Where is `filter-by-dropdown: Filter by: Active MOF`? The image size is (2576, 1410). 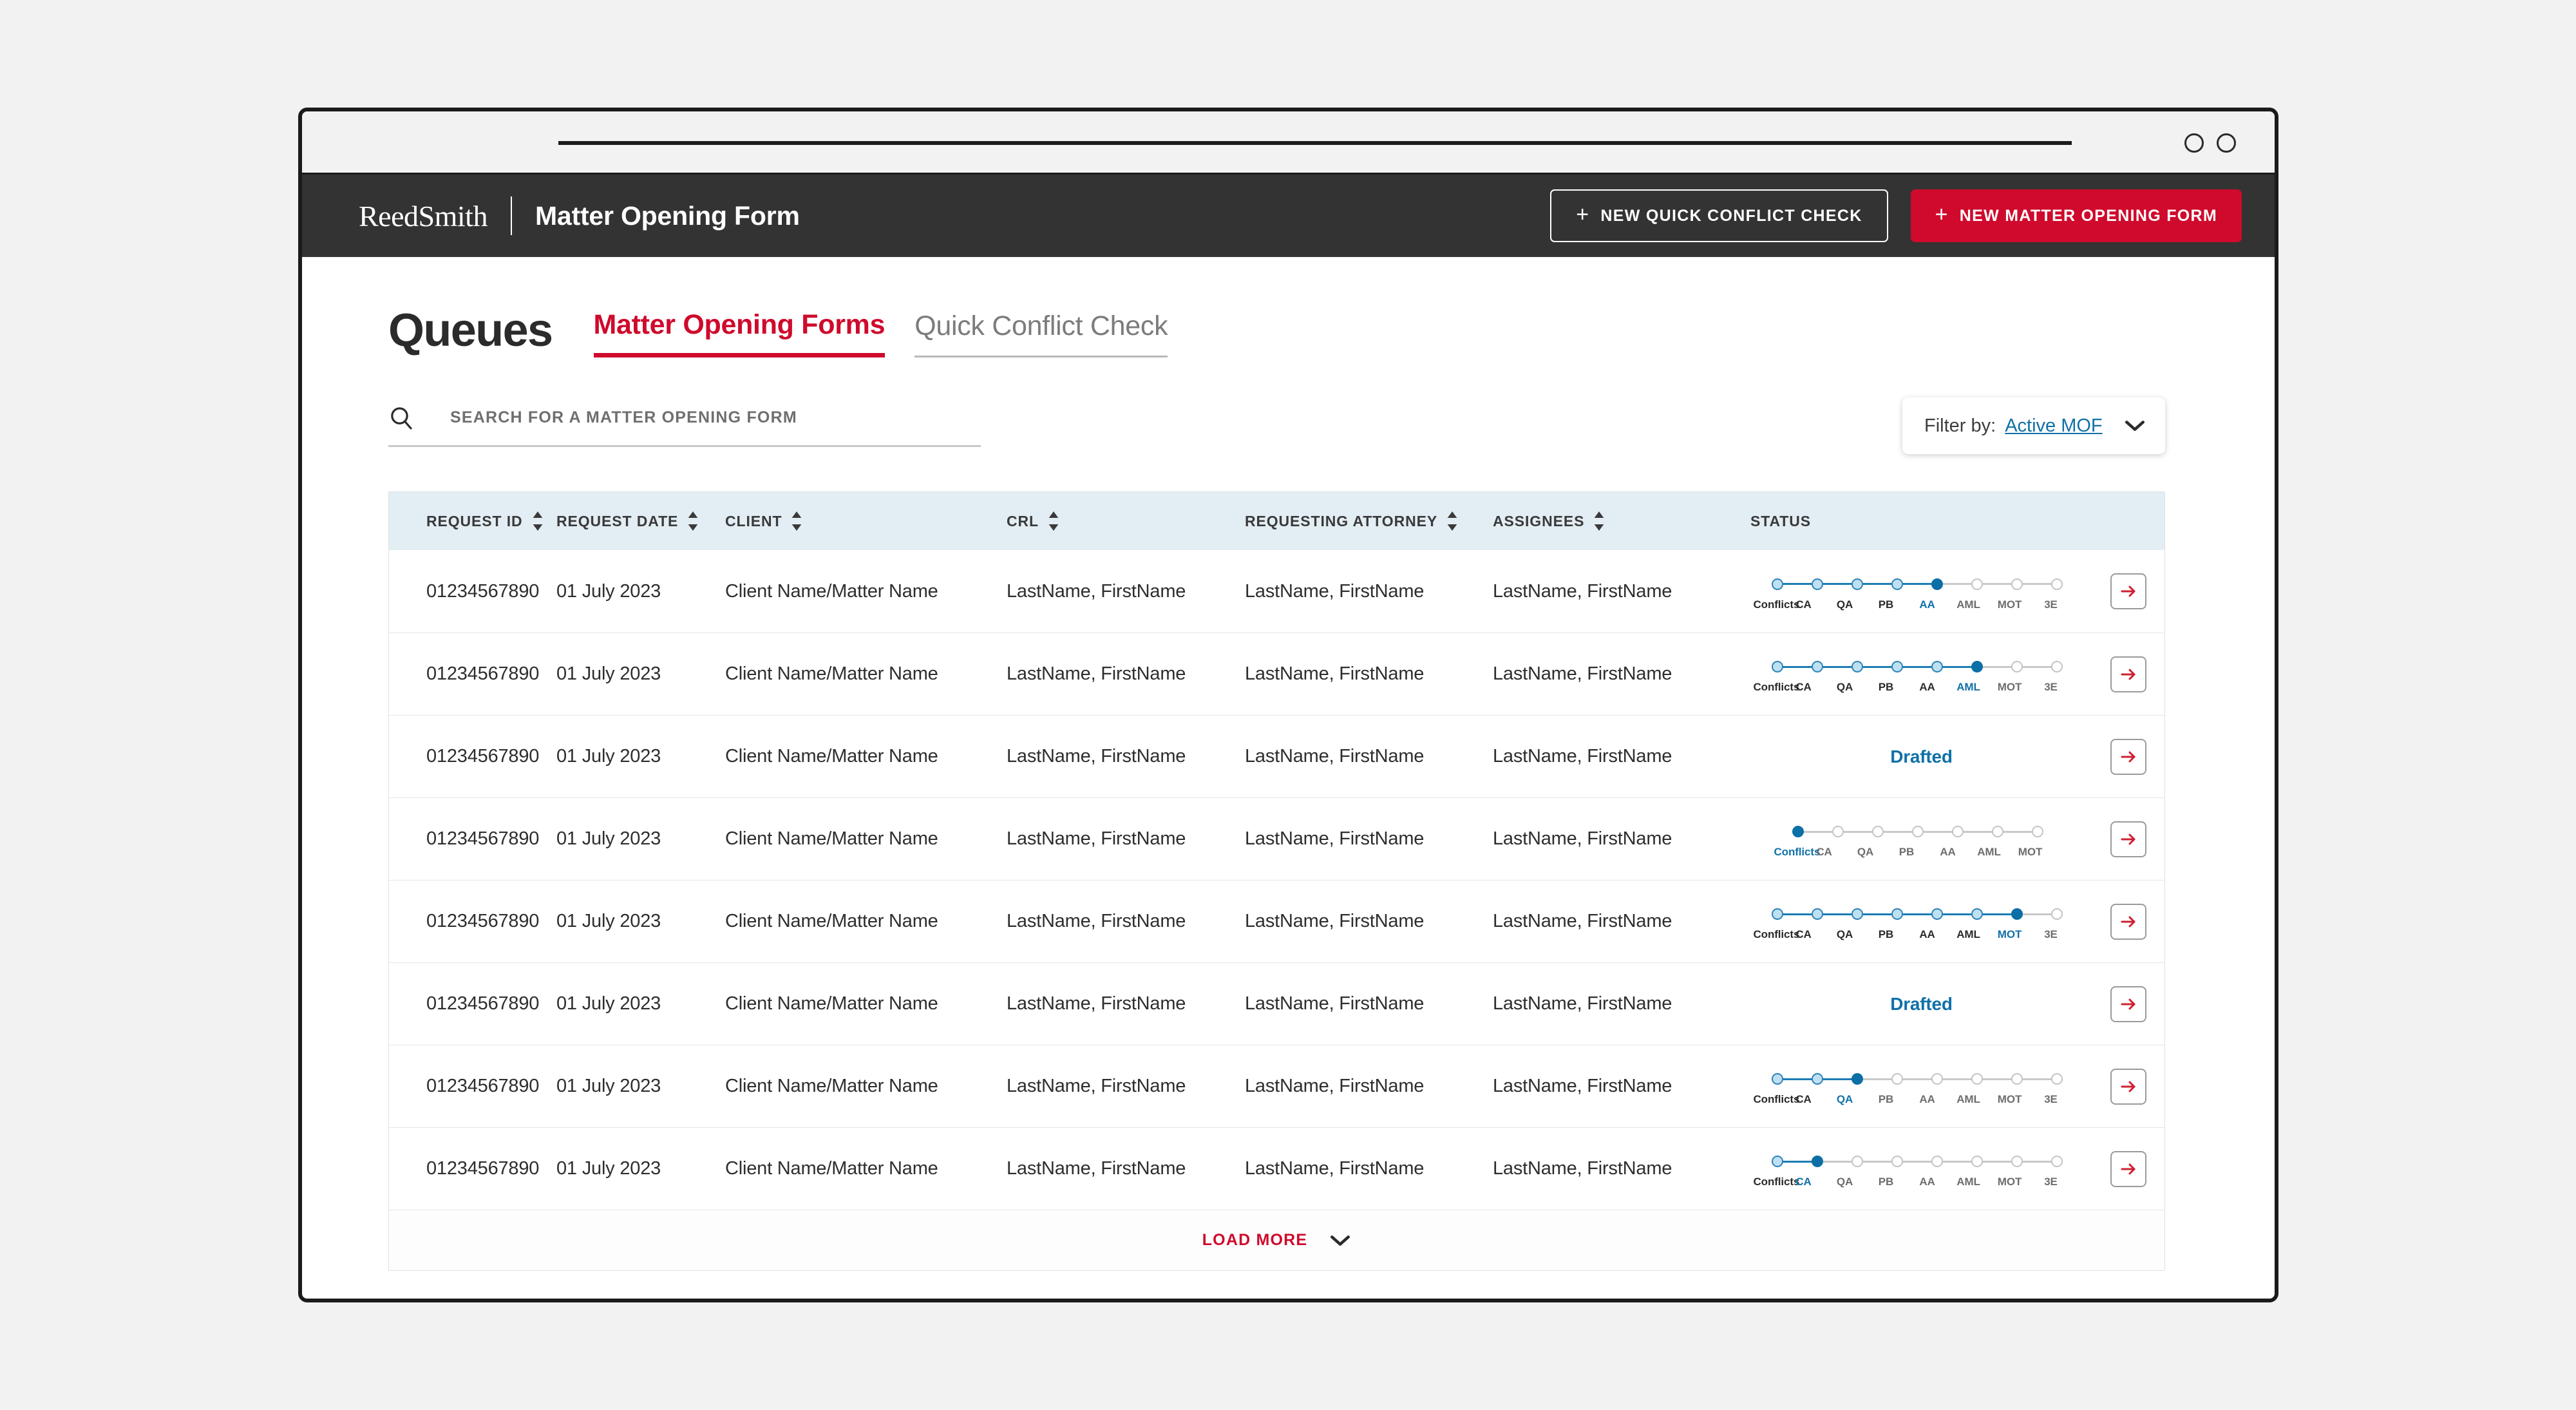 filter-by-dropdown: Filter by: Active MOF is located at coordinates (2033, 425).